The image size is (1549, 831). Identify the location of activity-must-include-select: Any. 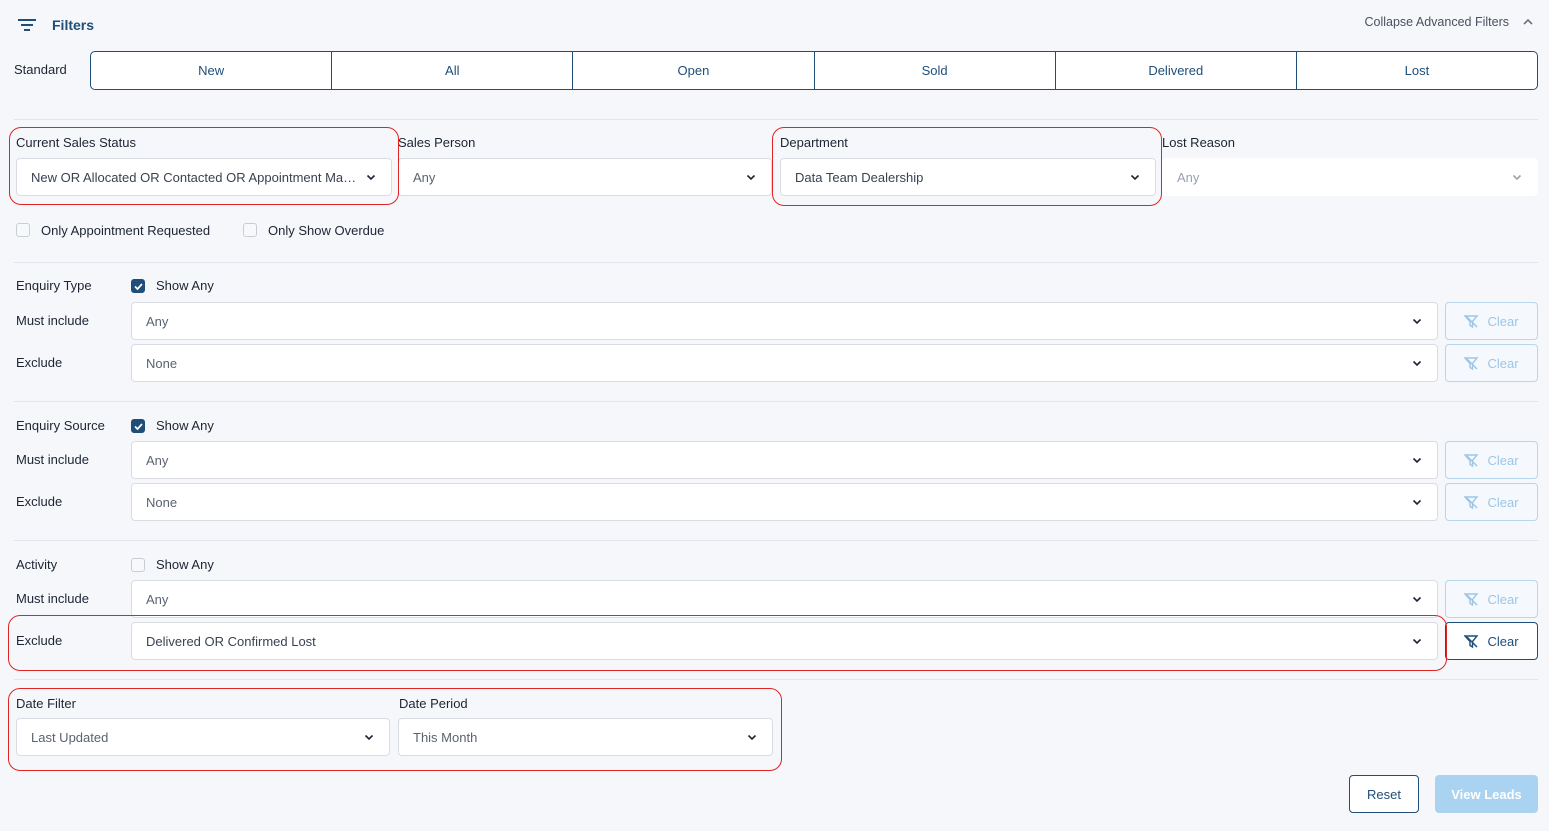
(784, 599).